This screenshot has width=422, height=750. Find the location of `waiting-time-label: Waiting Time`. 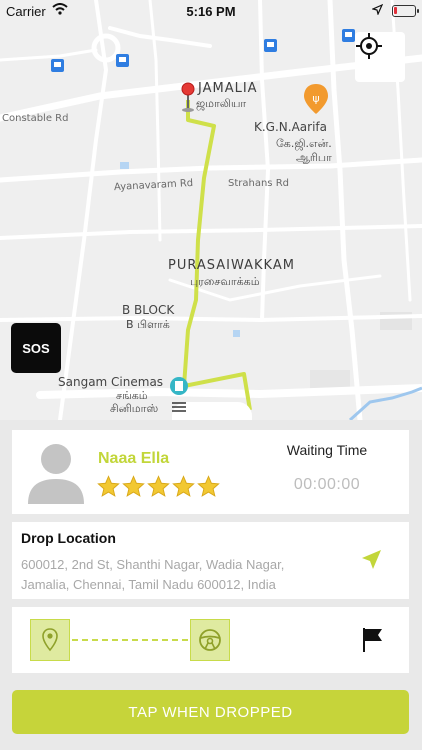

waiting-time-label: Waiting Time is located at coordinates (327, 450).